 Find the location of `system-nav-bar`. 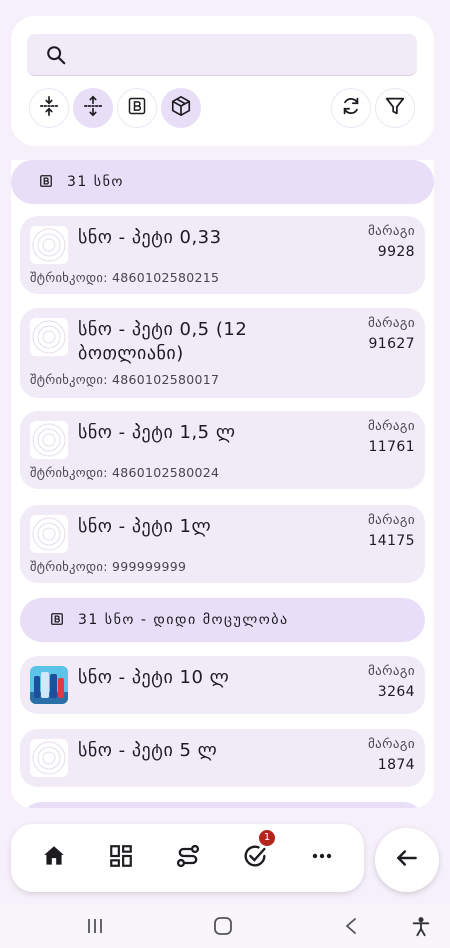

system-nav-bar is located at coordinates (225, 926).